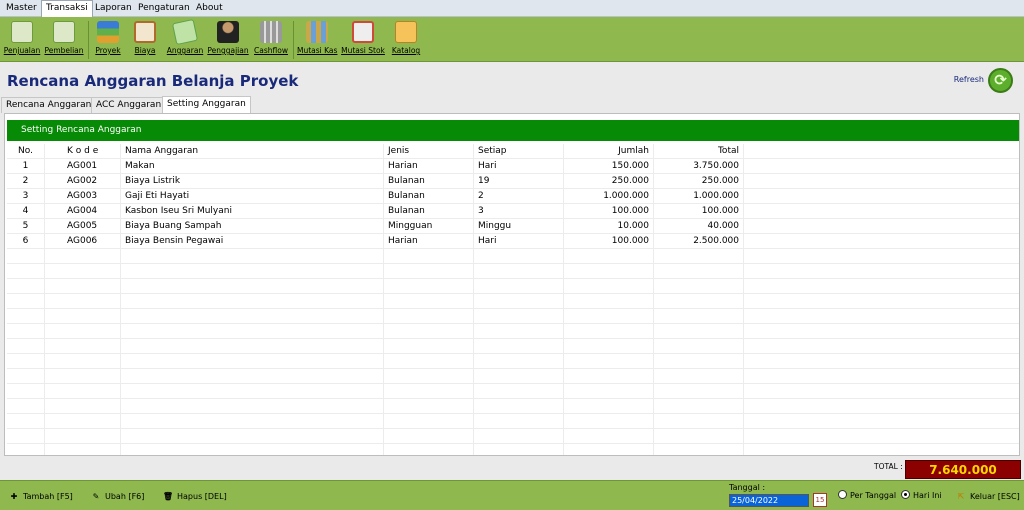  What do you see at coordinates (513, 166) in the screenshot?
I see `table-row: 1 AG001 Makan Harian Hari 150.000 3.750.000` at bounding box center [513, 166].